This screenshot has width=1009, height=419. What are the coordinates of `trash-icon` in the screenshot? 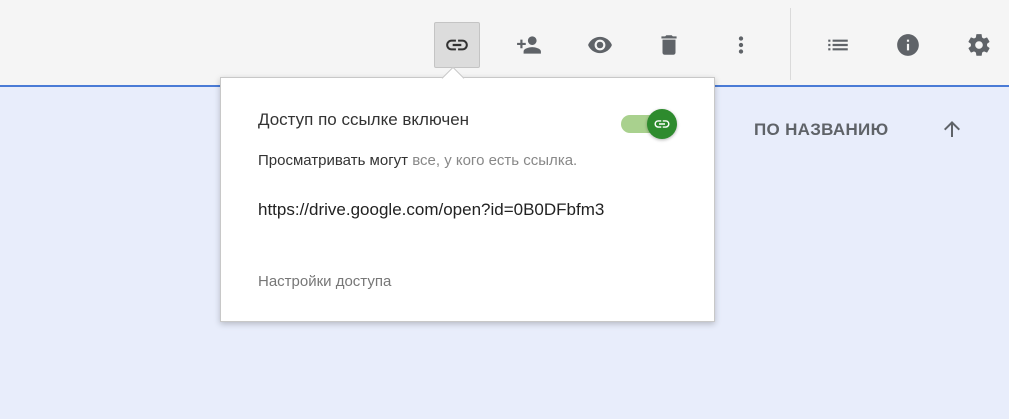 It's located at (669, 45).